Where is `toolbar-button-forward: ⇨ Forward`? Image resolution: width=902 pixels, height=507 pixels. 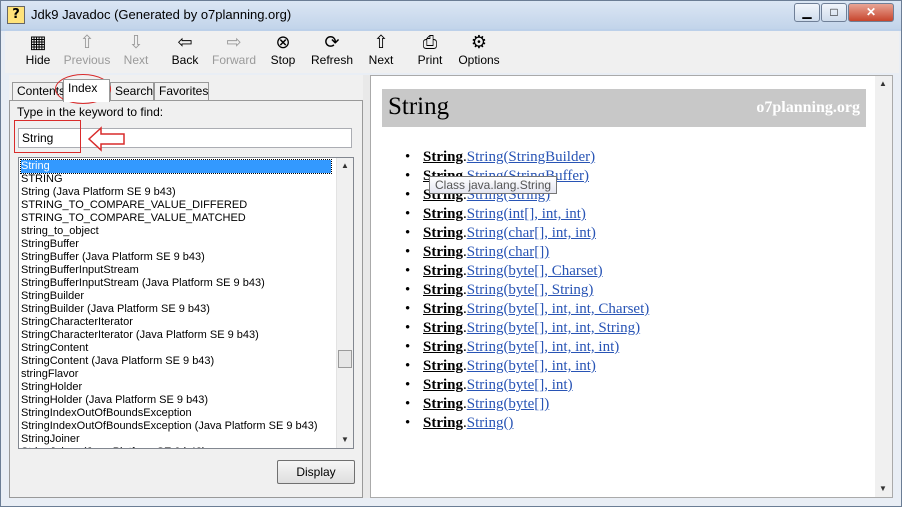 toolbar-button-forward: ⇨ Forward is located at coordinates (234, 52).